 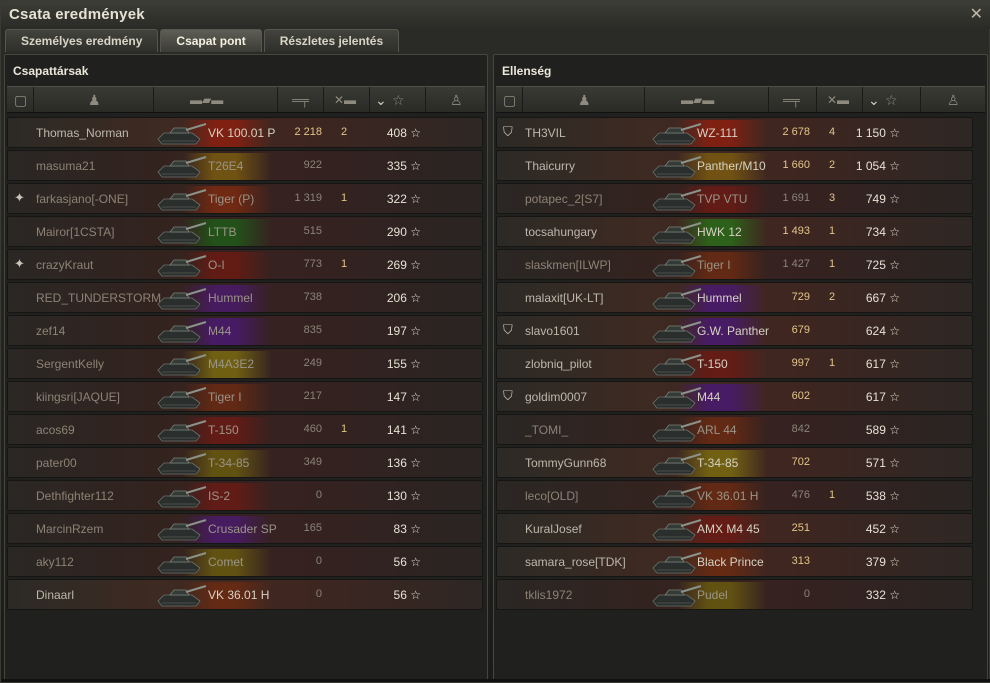 I want to click on vehicle-name: Tiger I, so click(x=714, y=265).